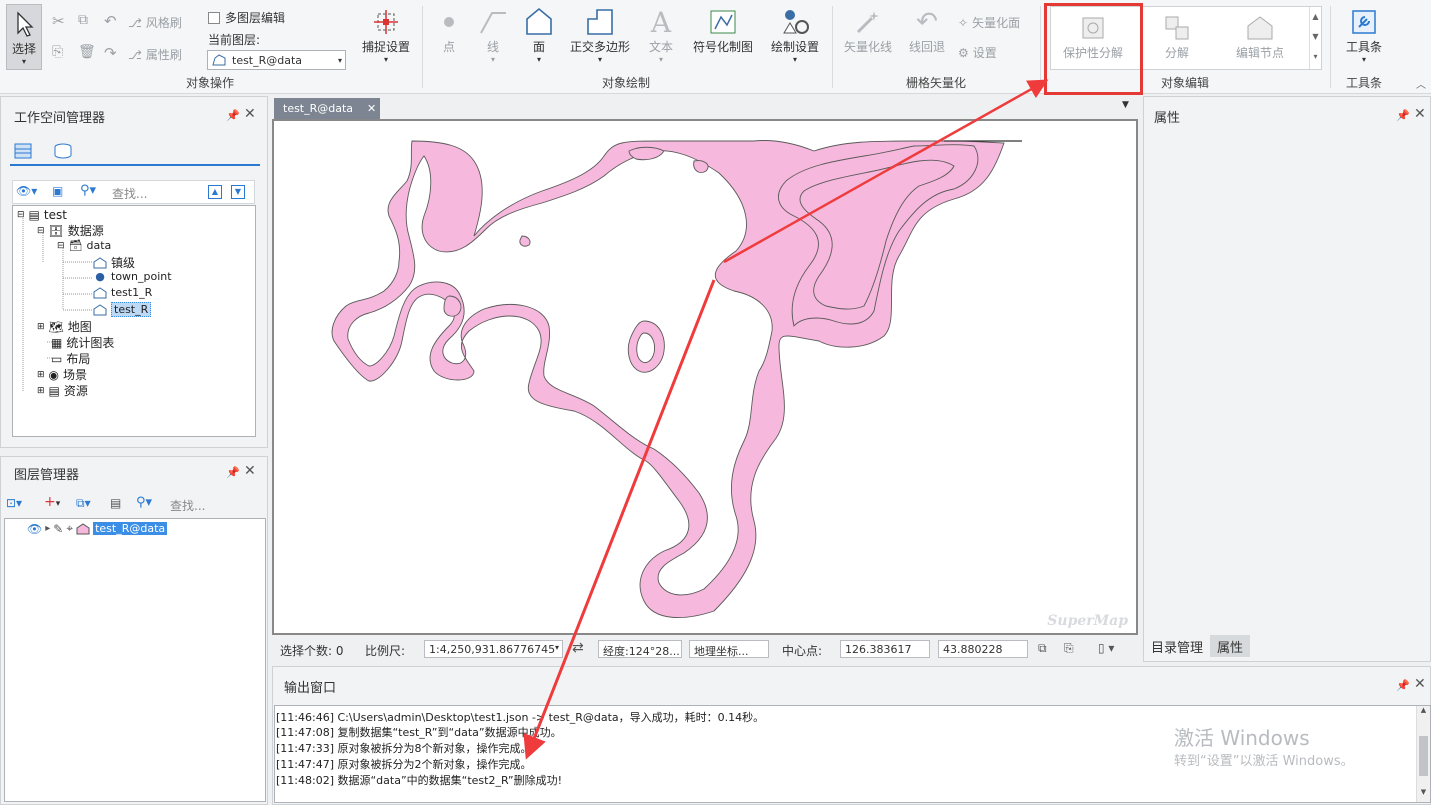 Image resolution: width=1431 pixels, height=805 pixels. Describe the element at coordinates (867, 47) in the screenshot. I see `vectorize-line-label: 矢量化线` at that location.